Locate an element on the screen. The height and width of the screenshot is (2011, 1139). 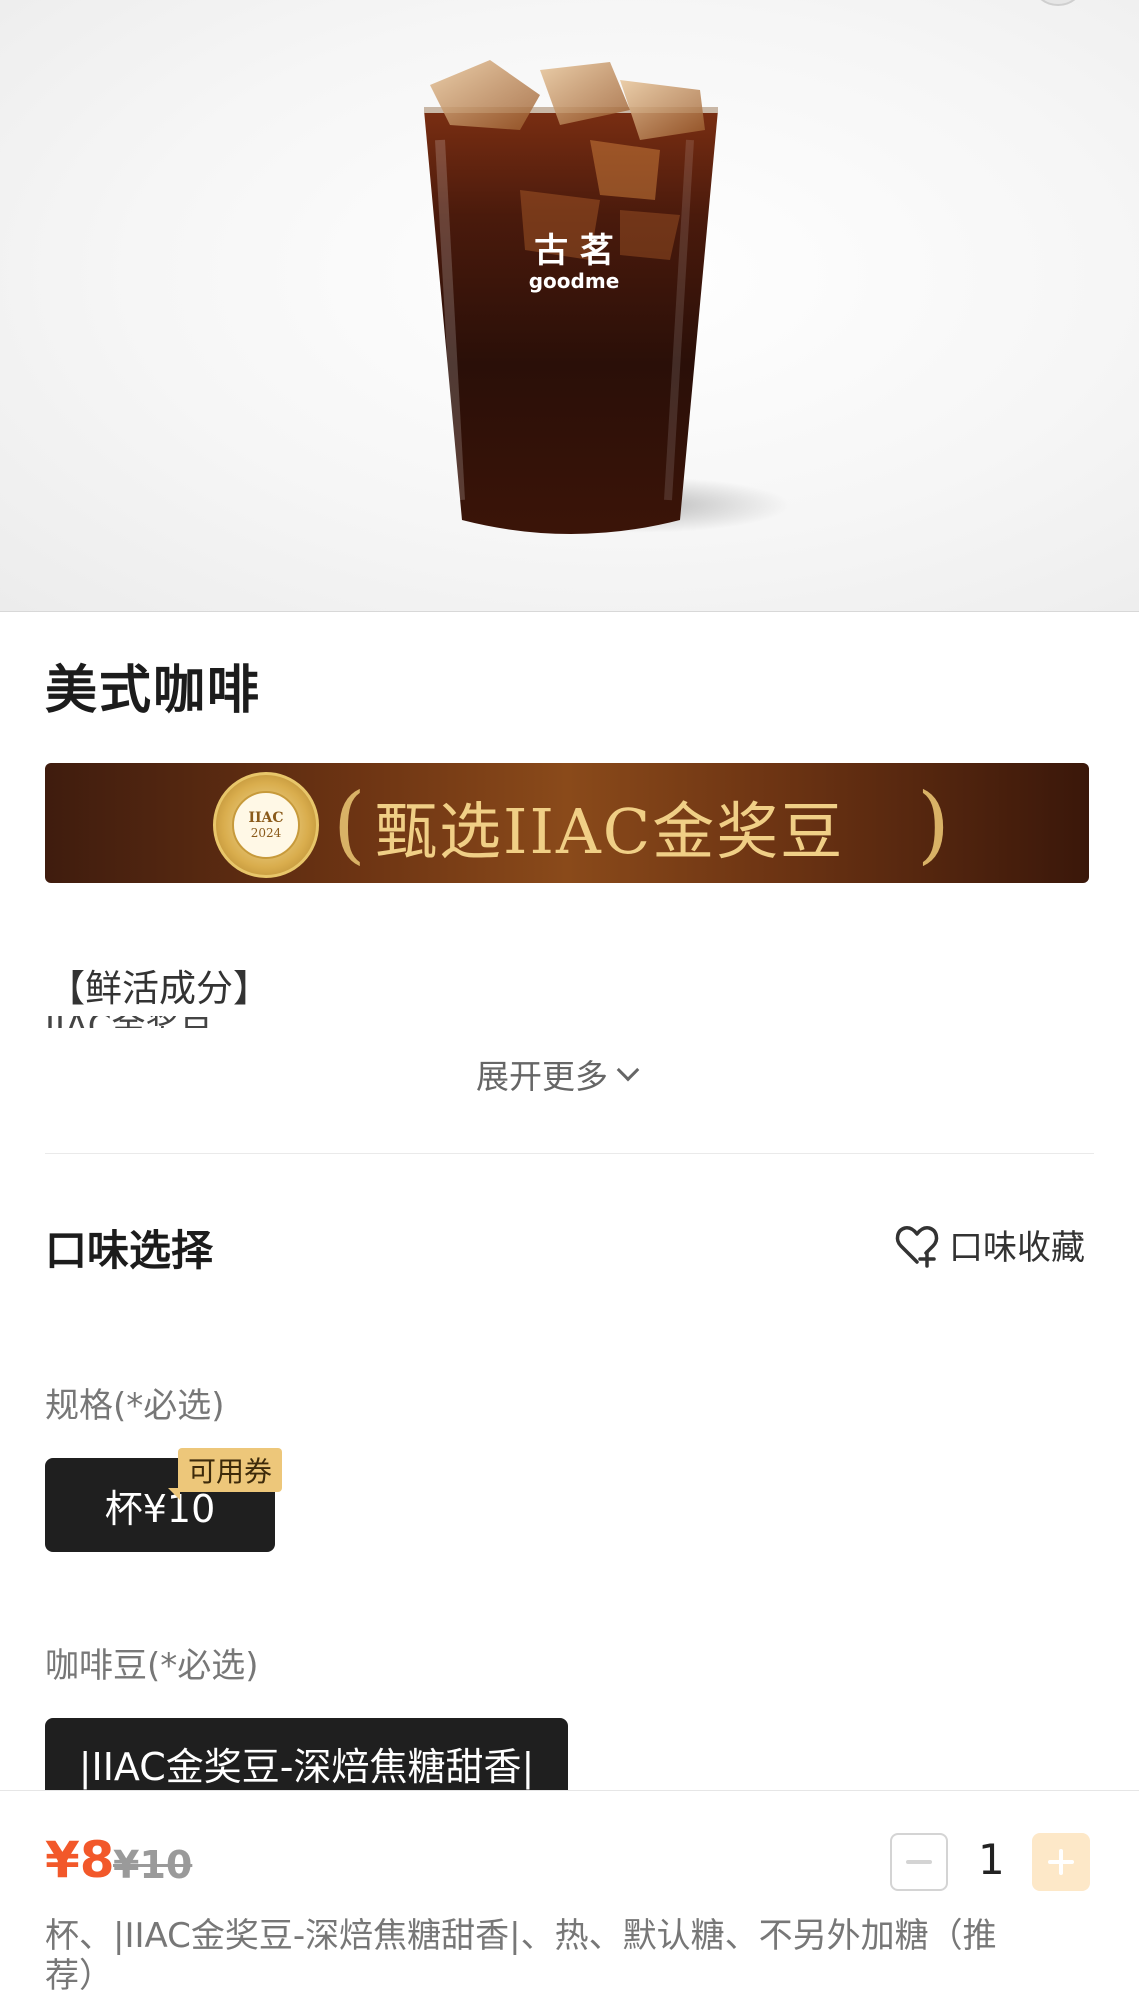
beans-option-label: |IIAC金奖豆-深焙焦糖甜香| is located at coordinates (306, 1766).